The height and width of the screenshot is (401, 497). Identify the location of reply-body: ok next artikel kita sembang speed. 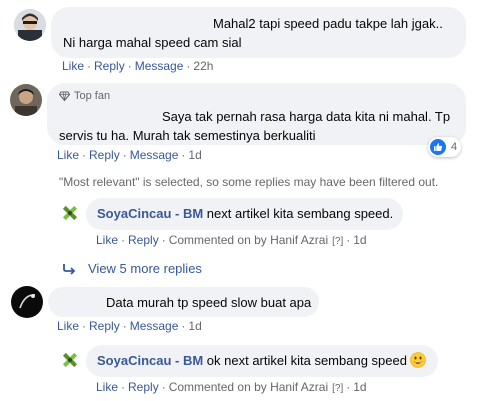
(305, 360).